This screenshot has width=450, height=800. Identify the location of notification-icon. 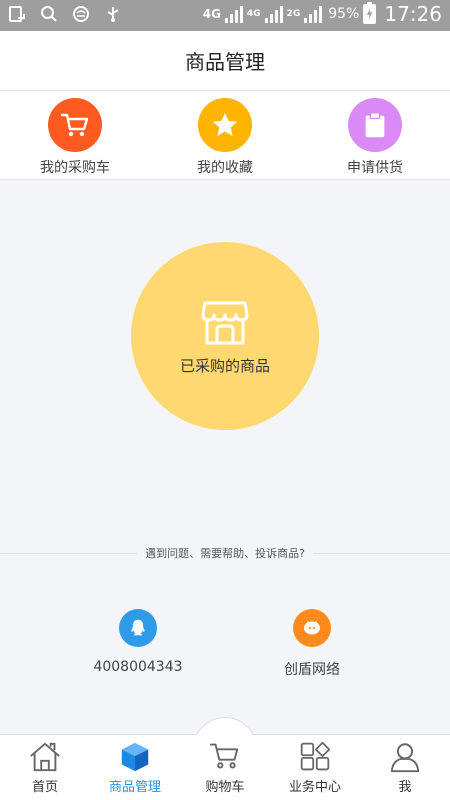
(17, 14).